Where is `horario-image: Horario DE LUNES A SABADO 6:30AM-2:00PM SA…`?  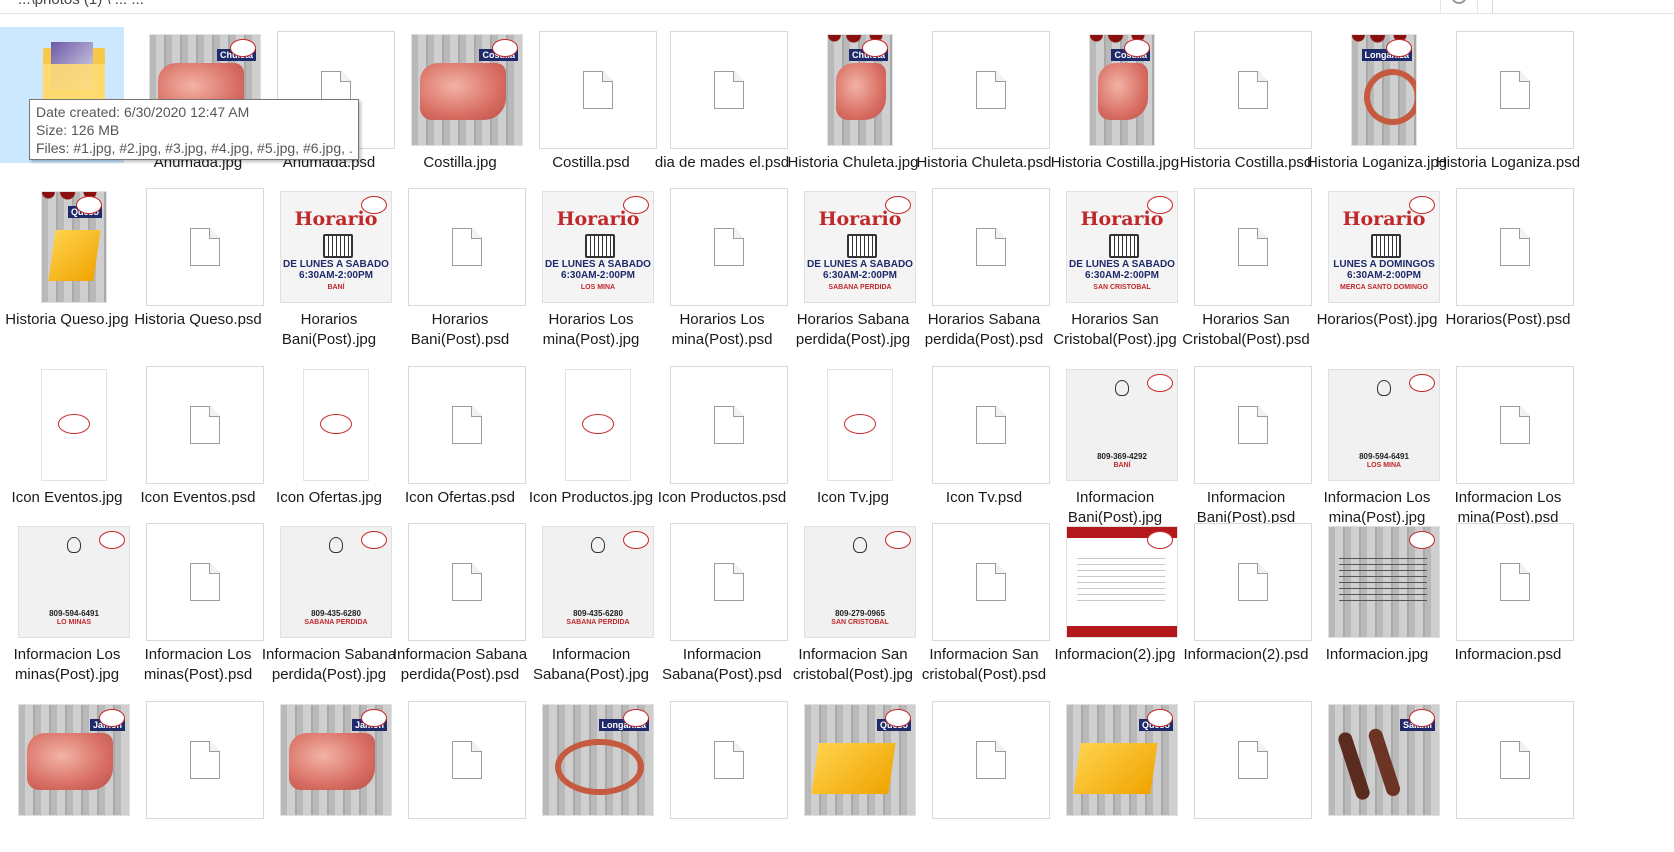
horario-image: Horario DE LUNES A SABADO 6:30AM-2:00PM SA… is located at coordinates (860, 247).